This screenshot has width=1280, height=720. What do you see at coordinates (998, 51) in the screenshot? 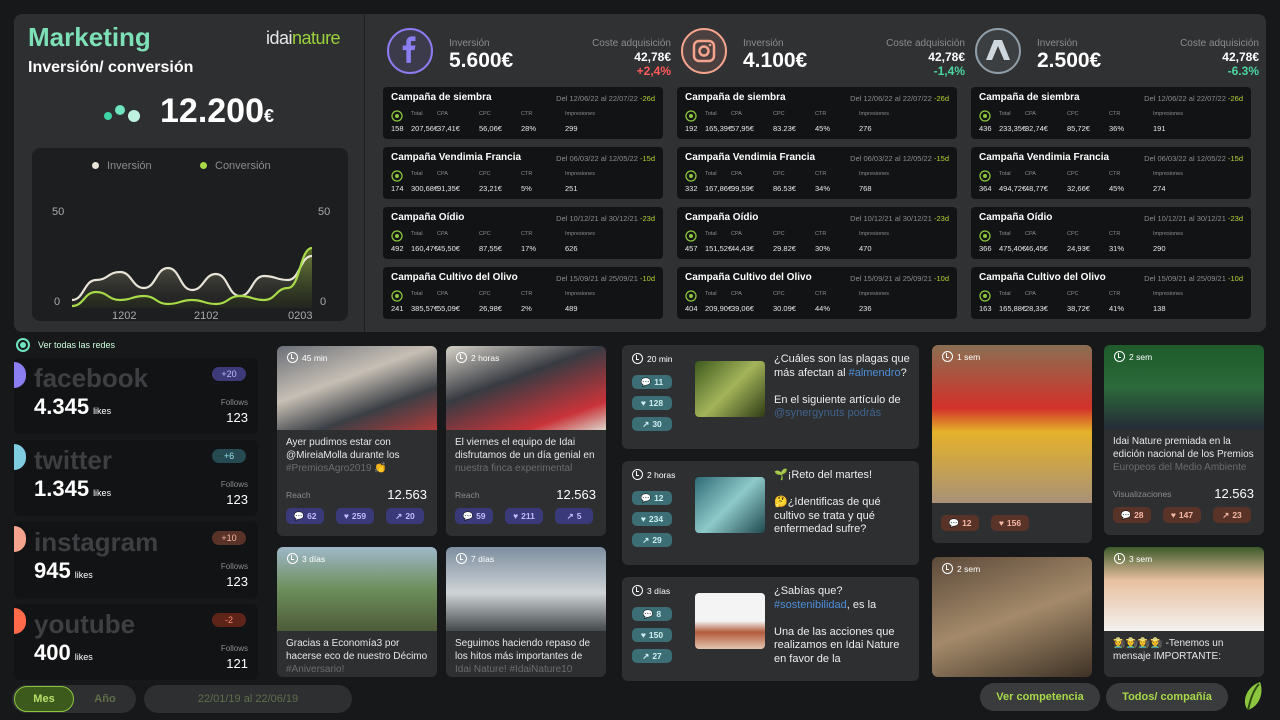
I see `network-logo-ads-icon` at bounding box center [998, 51].